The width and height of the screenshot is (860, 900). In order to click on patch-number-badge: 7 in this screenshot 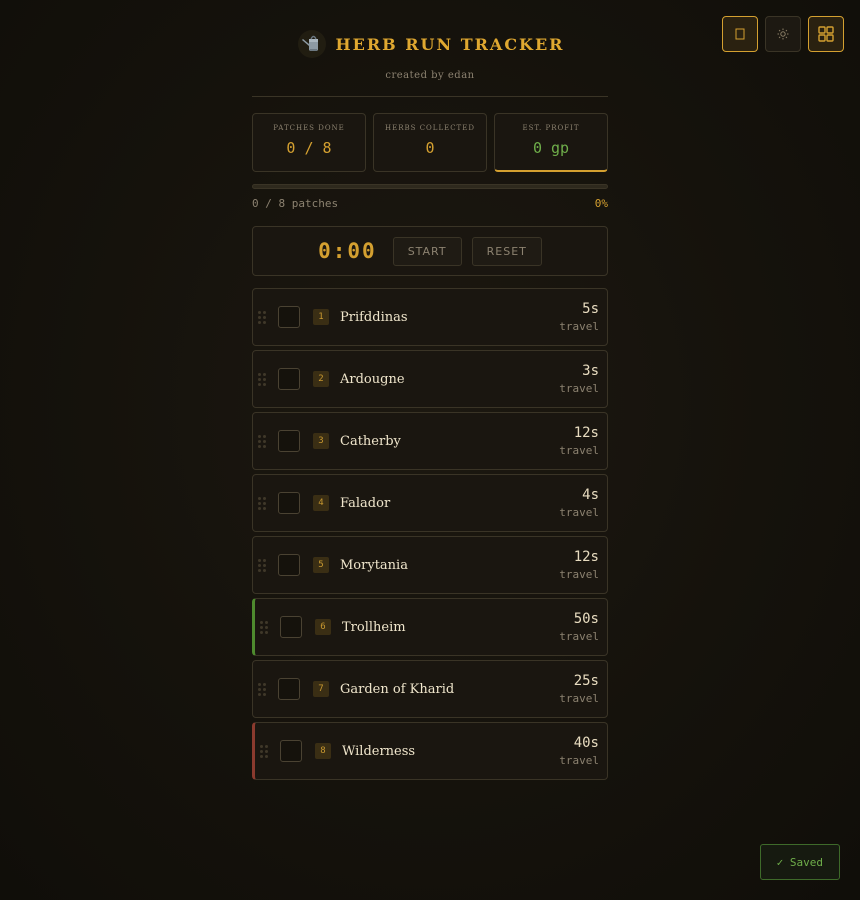, I will do `click(321, 689)`.